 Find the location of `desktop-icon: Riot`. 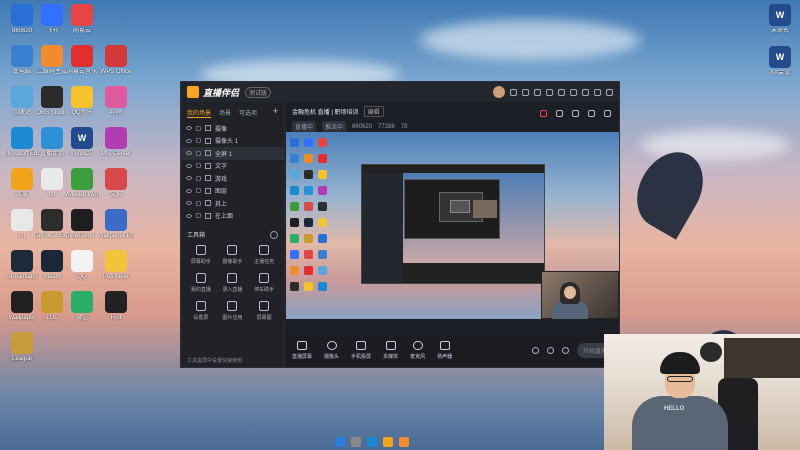

desktop-icon: Riot is located at coordinates (116, 306).